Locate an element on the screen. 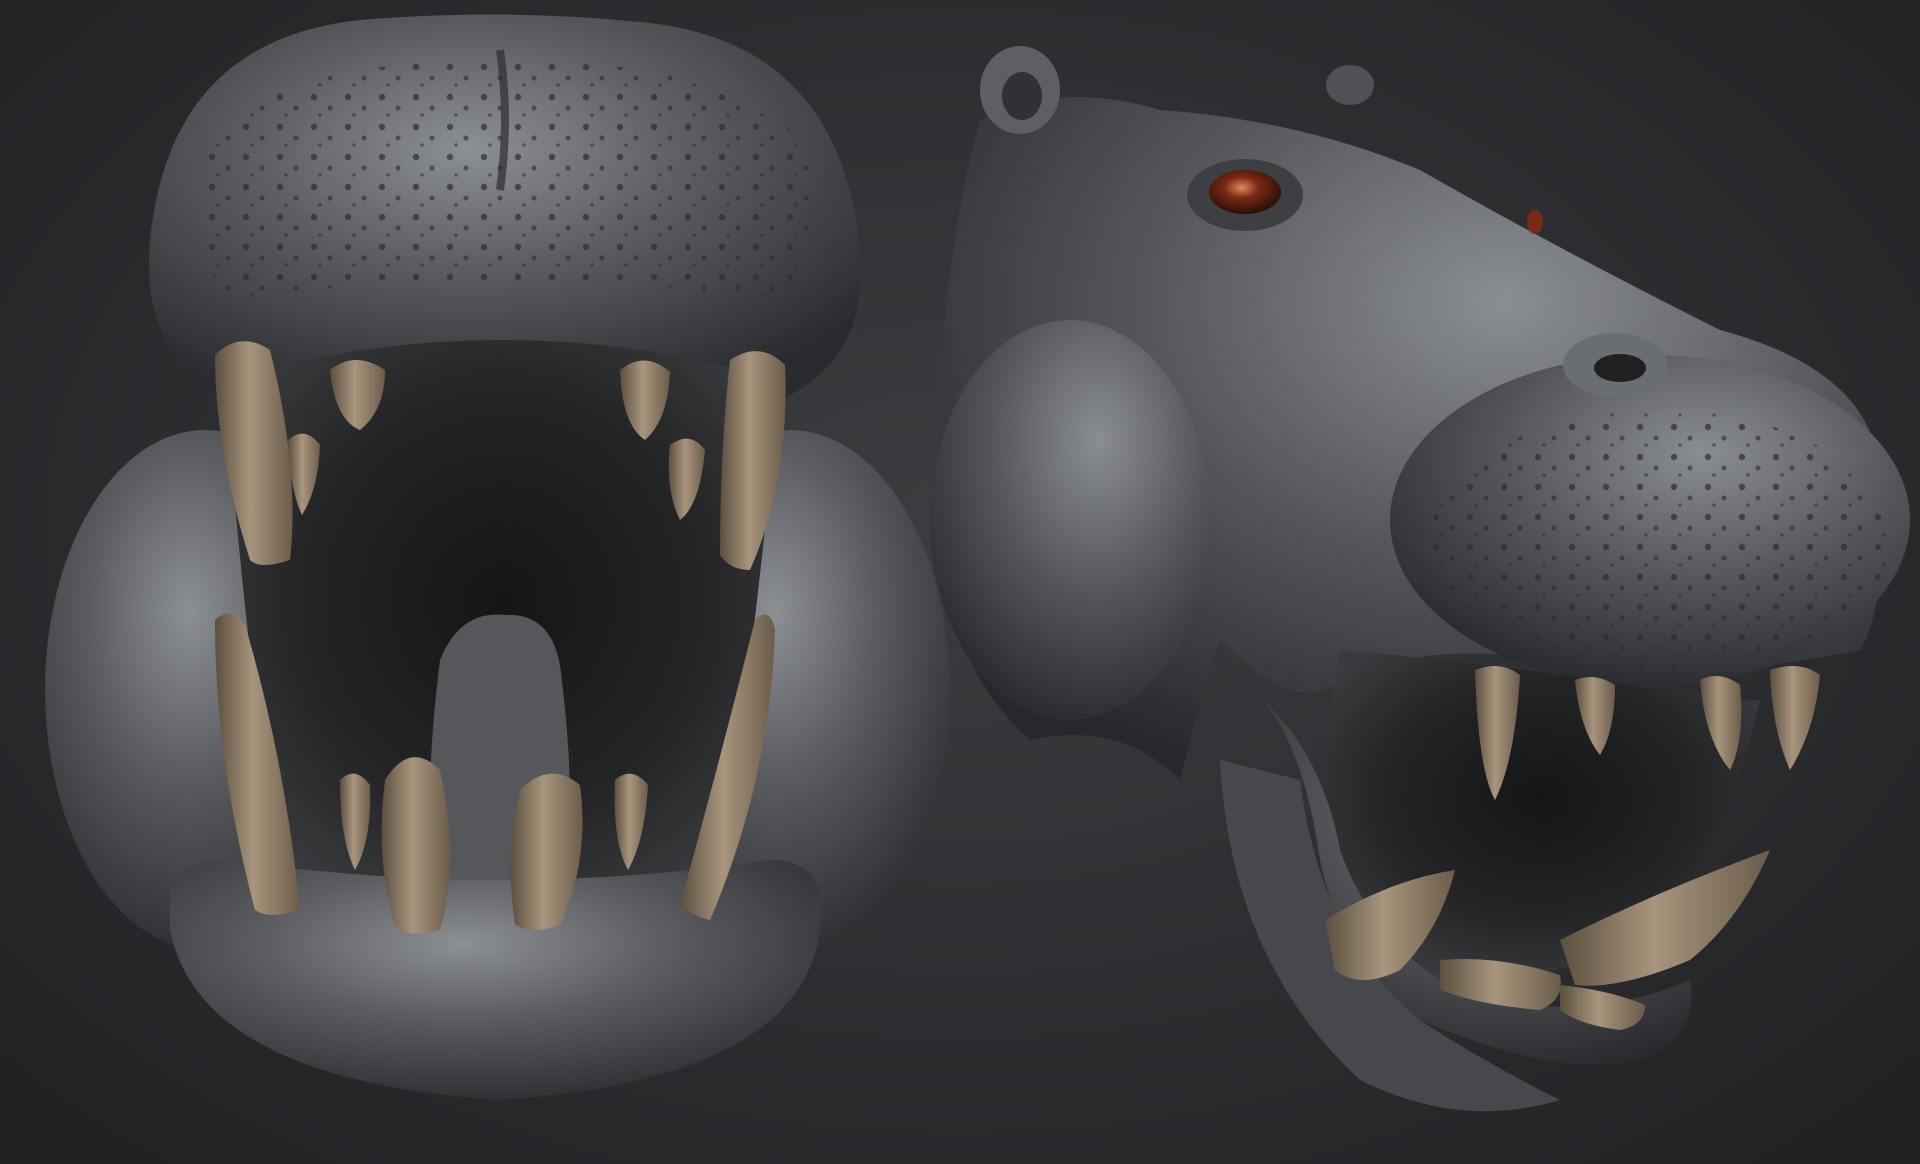  side-nostril-hole is located at coordinates (1620, 368).